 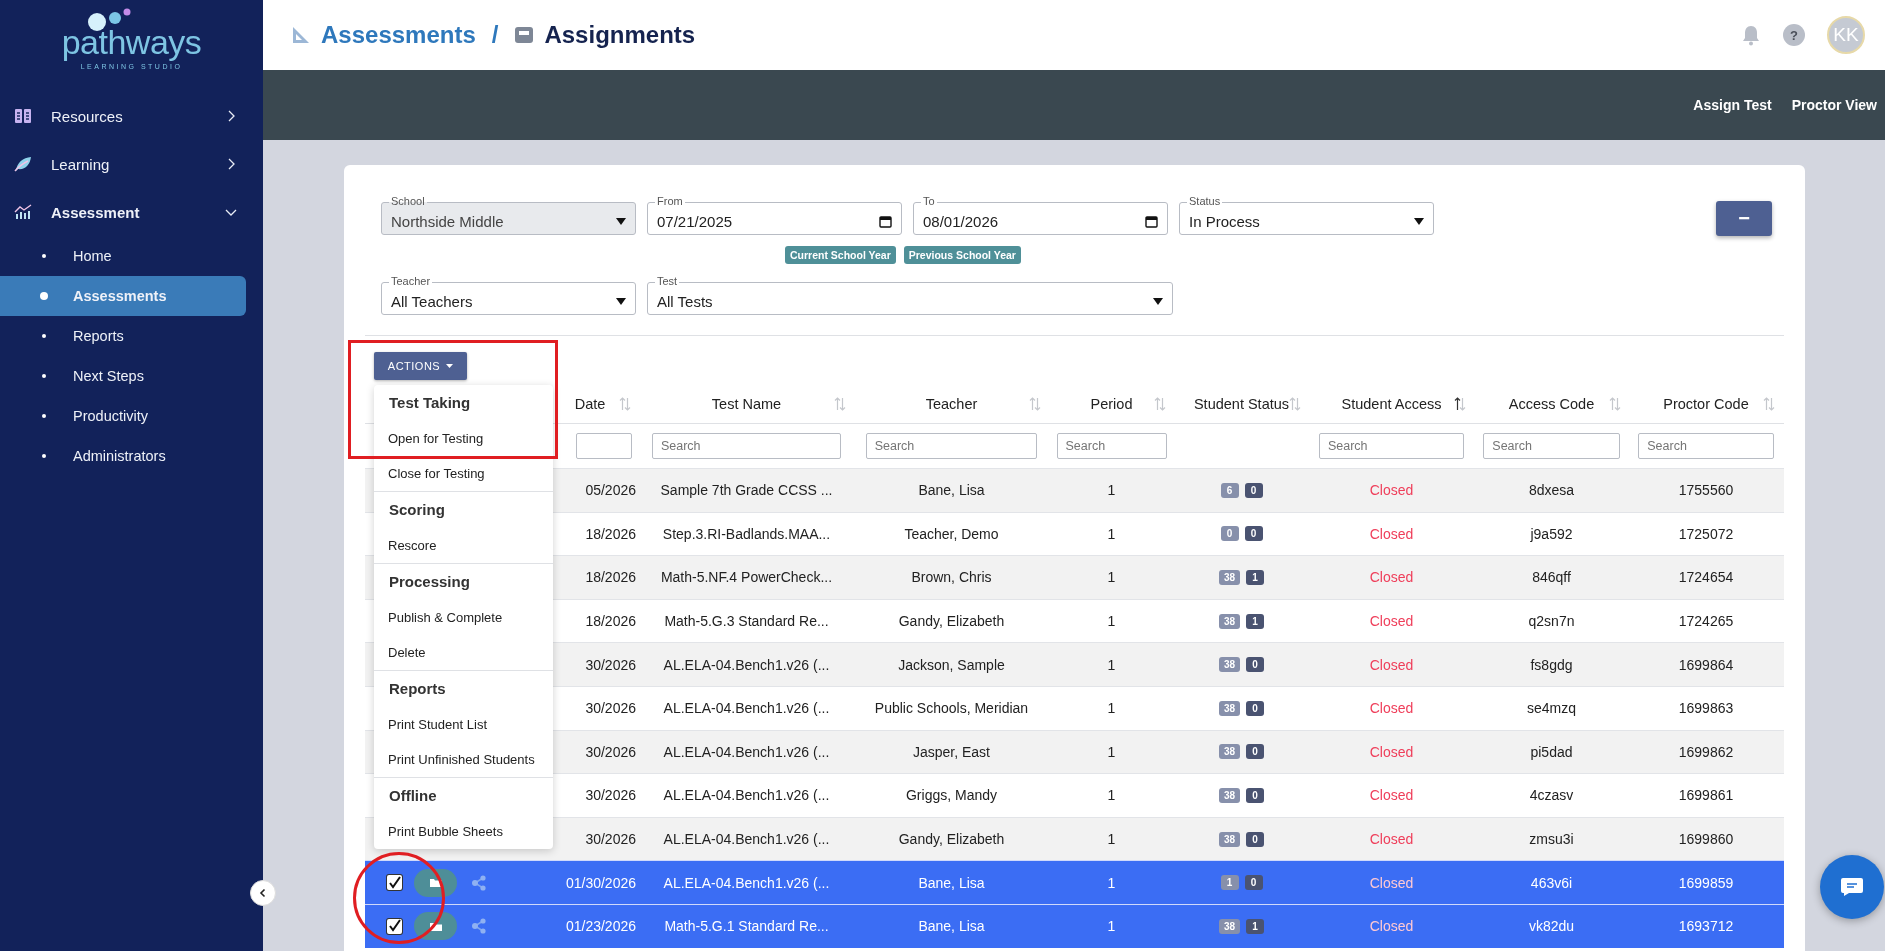 What do you see at coordinates (1732, 105) in the screenshot?
I see `toolbar-link: Assign Test` at bounding box center [1732, 105].